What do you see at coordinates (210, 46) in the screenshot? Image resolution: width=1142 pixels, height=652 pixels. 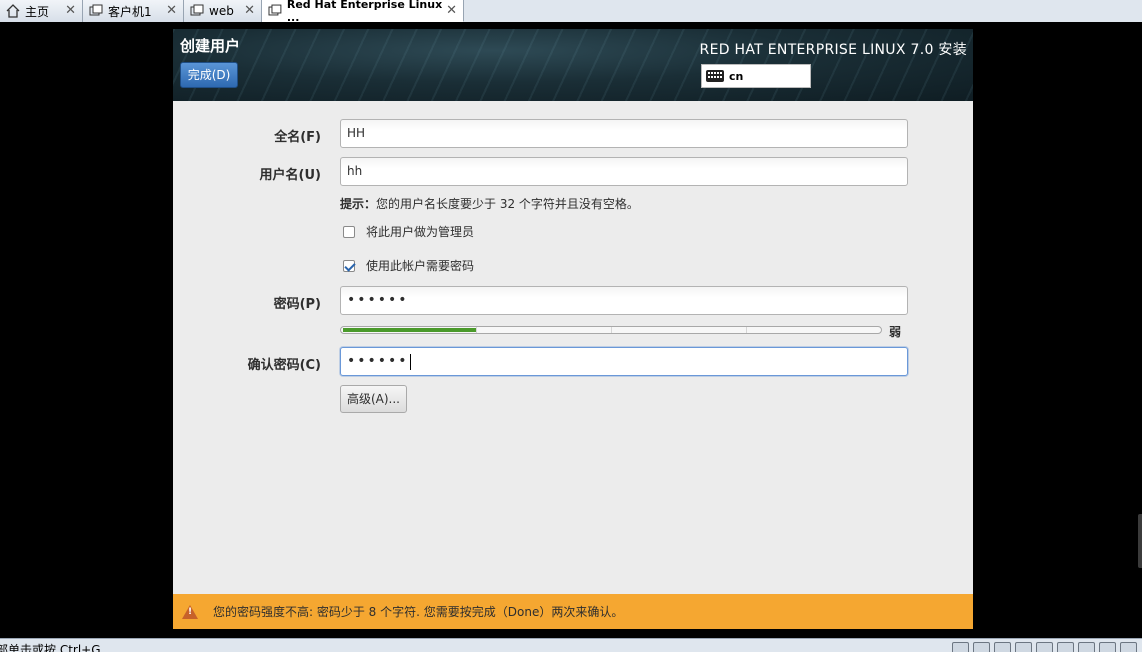 I see `page-title: 创建用户` at bounding box center [210, 46].